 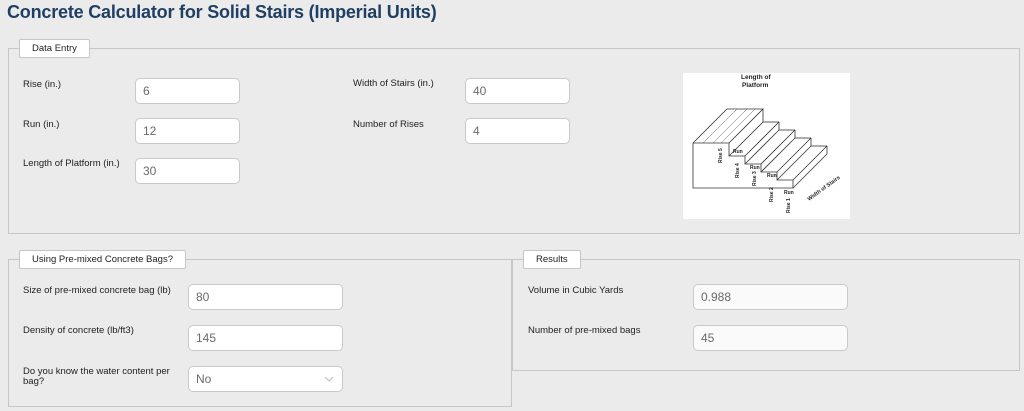 What do you see at coordinates (96, 376) in the screenshot?
I see `water-content-label: Do you know the water content per bag?` at bounding box center [96, 376].